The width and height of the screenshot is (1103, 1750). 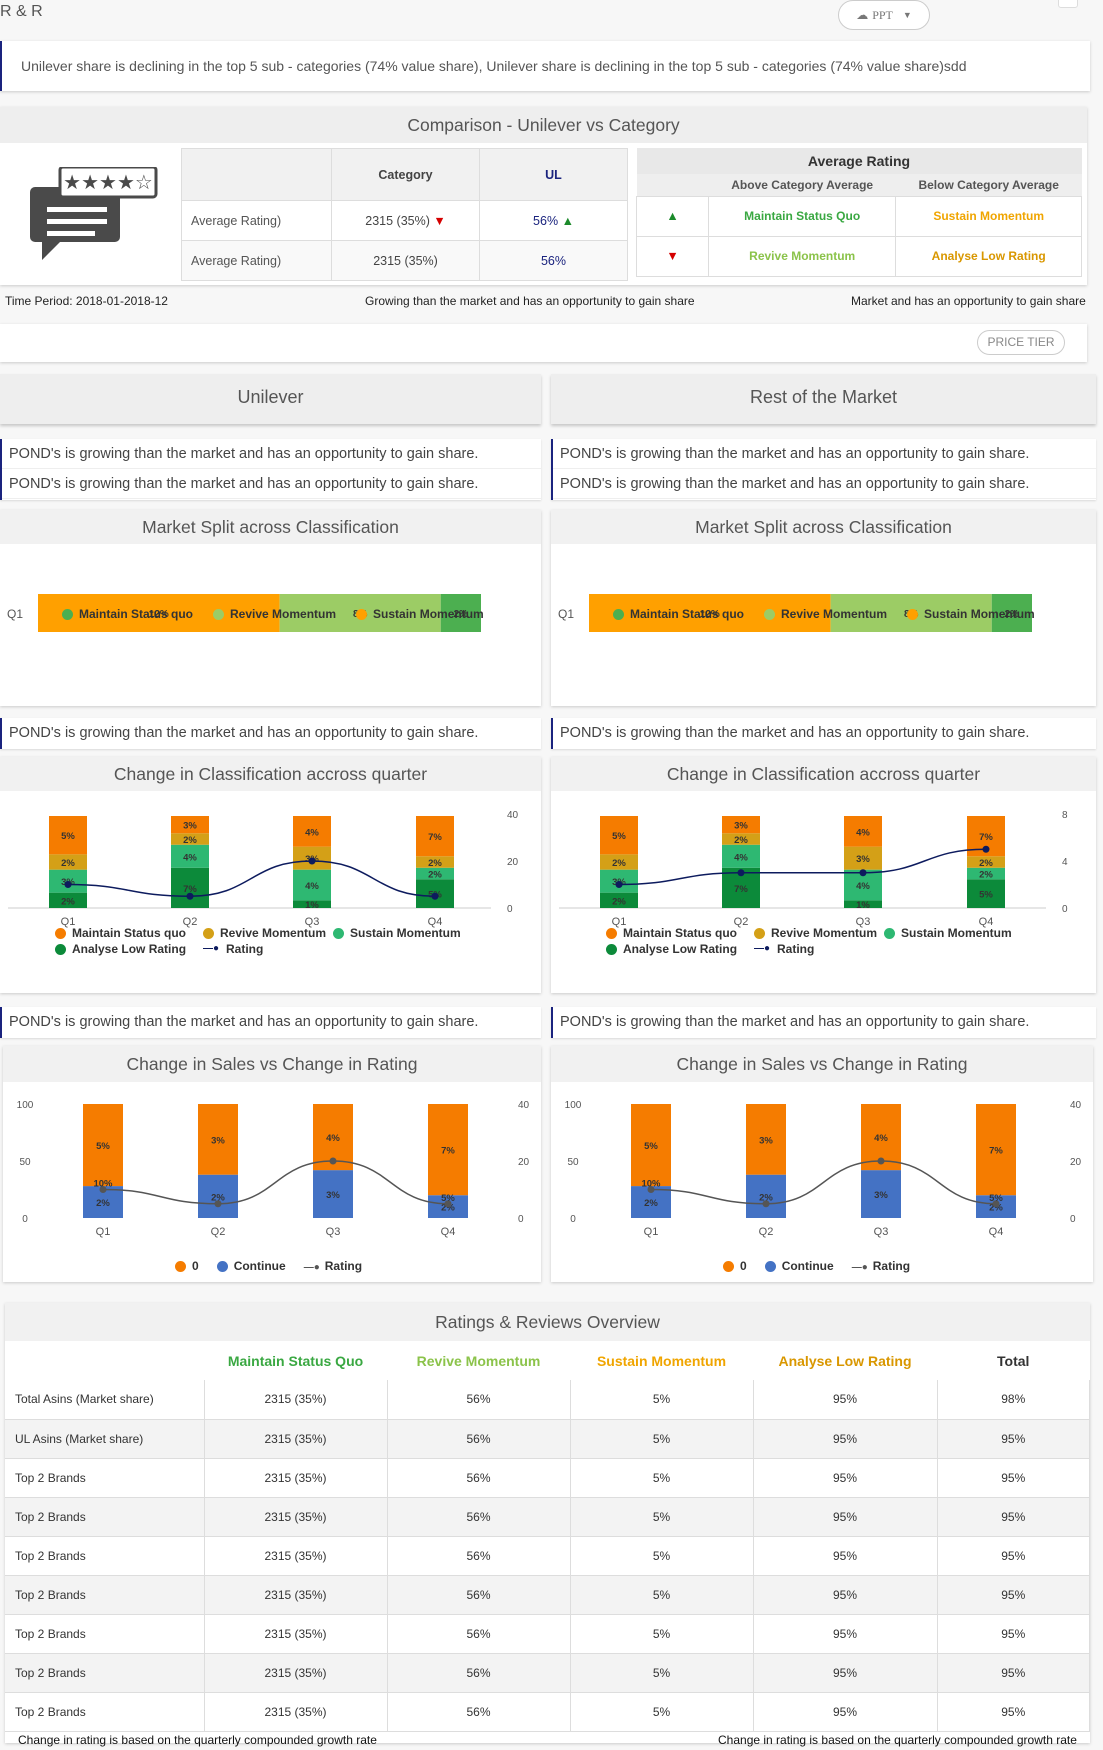 I want to click on chart-title: Change in Classification accross quarter, so click(x=823, y=774).